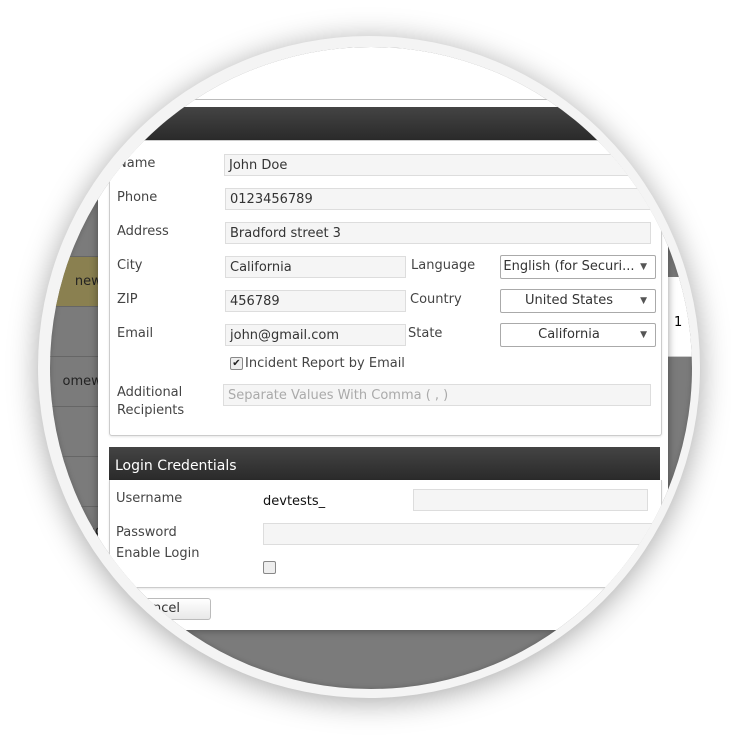  I want to click on recipients-input: Separate Values With Comma ( , ), so click(437, 395).